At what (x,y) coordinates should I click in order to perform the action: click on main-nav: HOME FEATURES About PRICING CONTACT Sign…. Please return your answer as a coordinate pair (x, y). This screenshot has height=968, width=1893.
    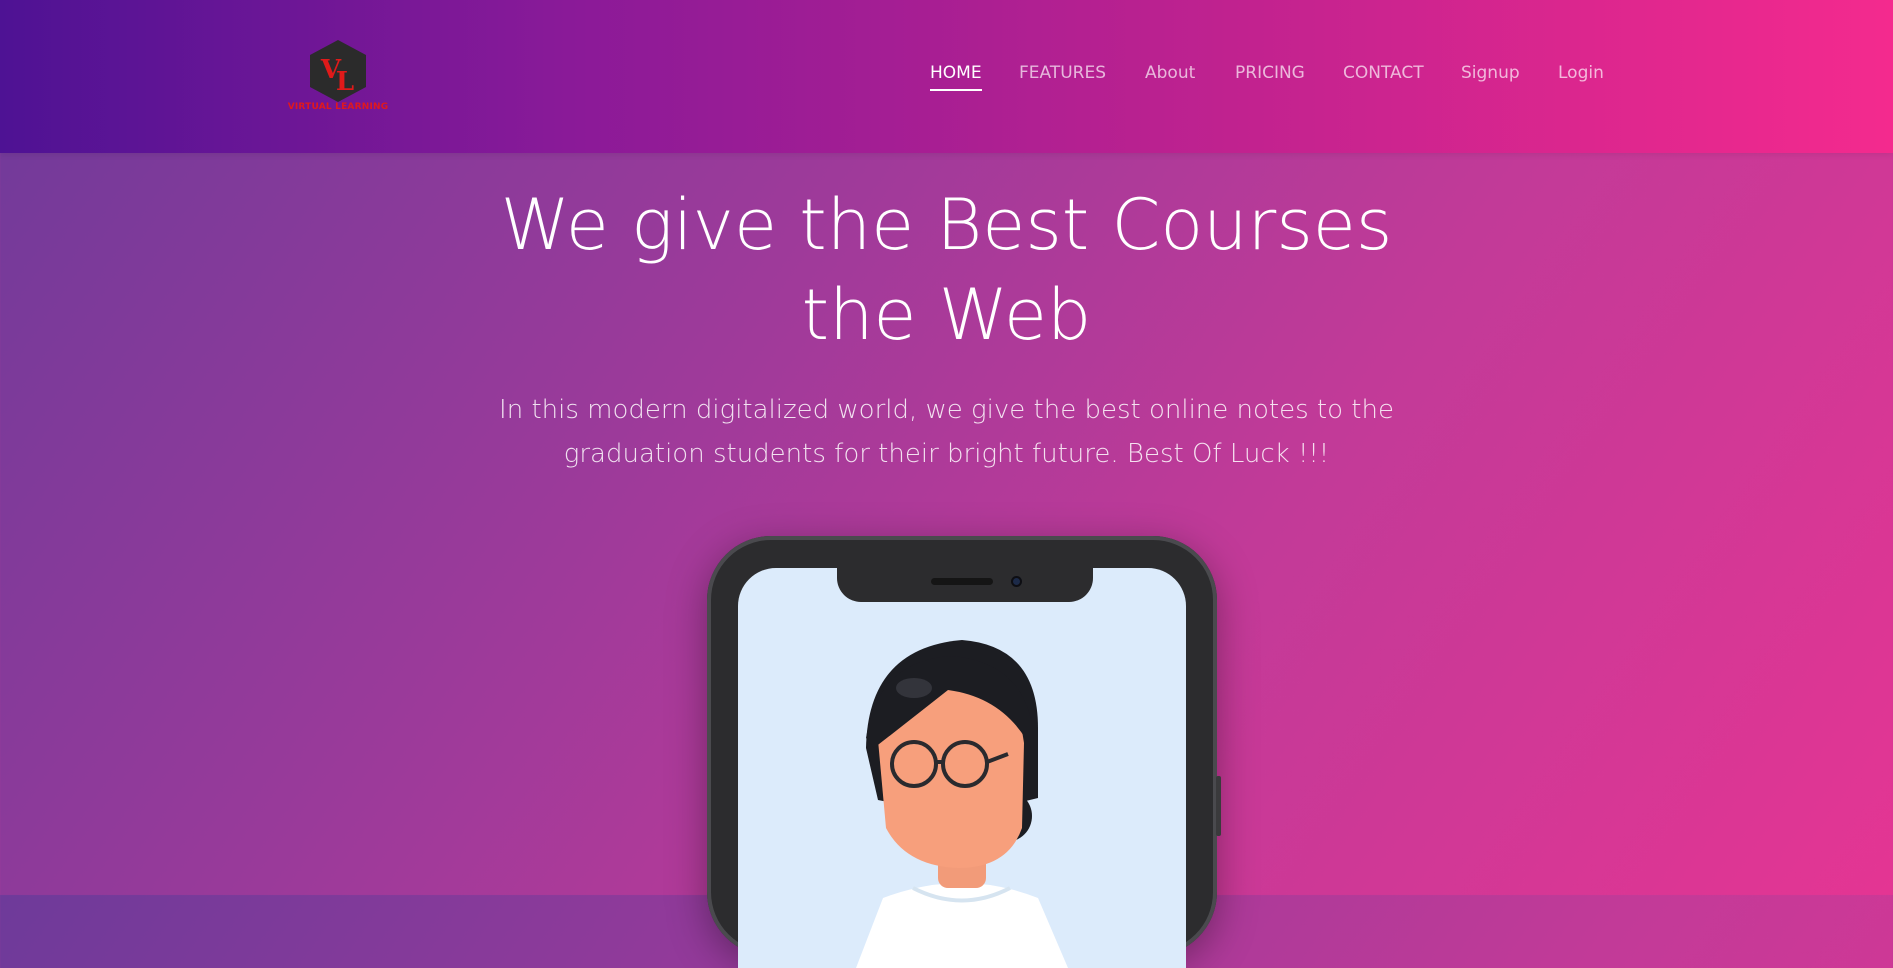
    Looking at the image, I should click on (946, 78).